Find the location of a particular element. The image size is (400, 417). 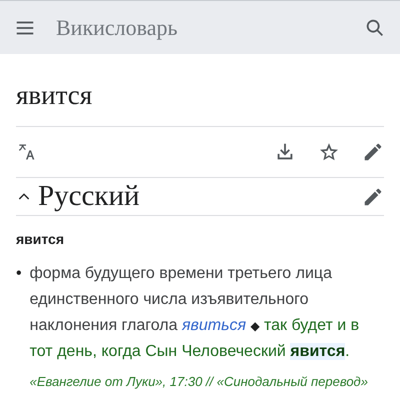

section-title: Русский is located at coordinates (89, 196).